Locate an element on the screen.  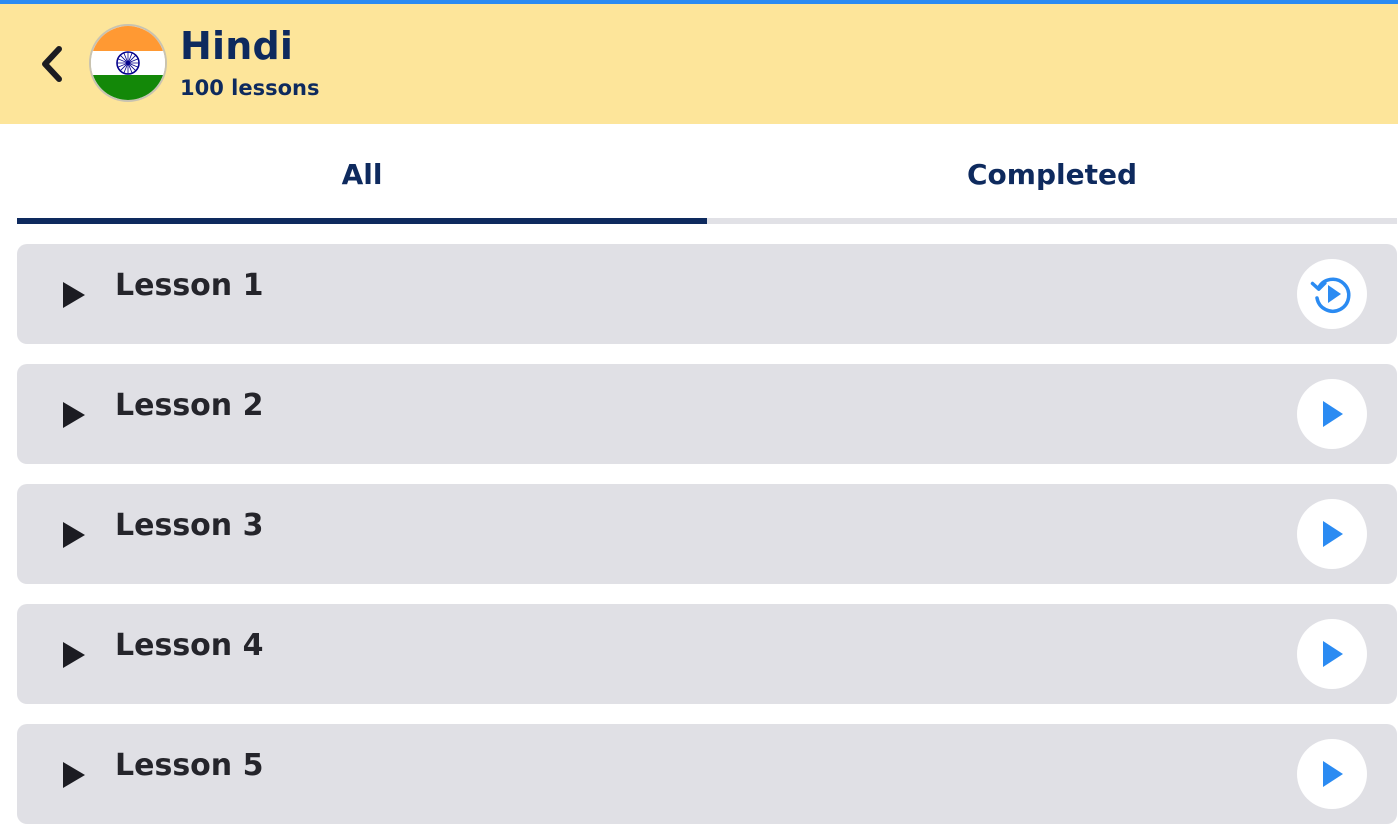
lesson-row-5: Lesson 5 is located at coordinates (707, 774).